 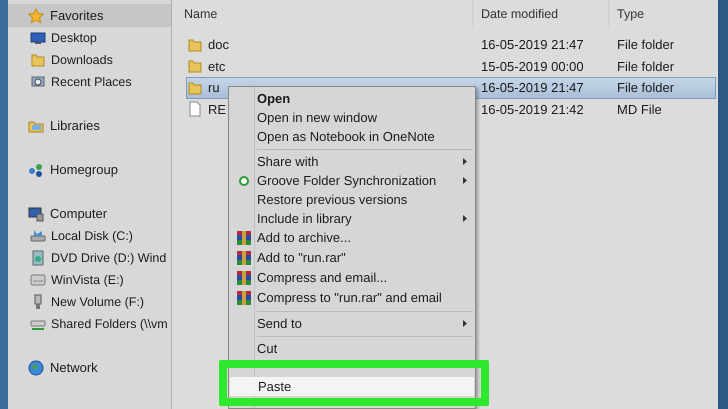 What do you see at coordinates (217, 109) in the screenshot?
I see `file-name: RE` at bounding box center [217, 109].